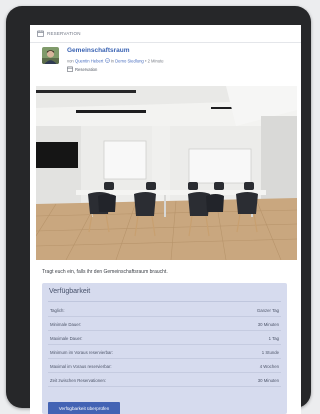 The height and width of the screenshot is (414, 320). Describe the element at coordinates (164, 324) in the screenshot. I see `availability-row: Minimale Dauer: 30 Minuten` at that location.